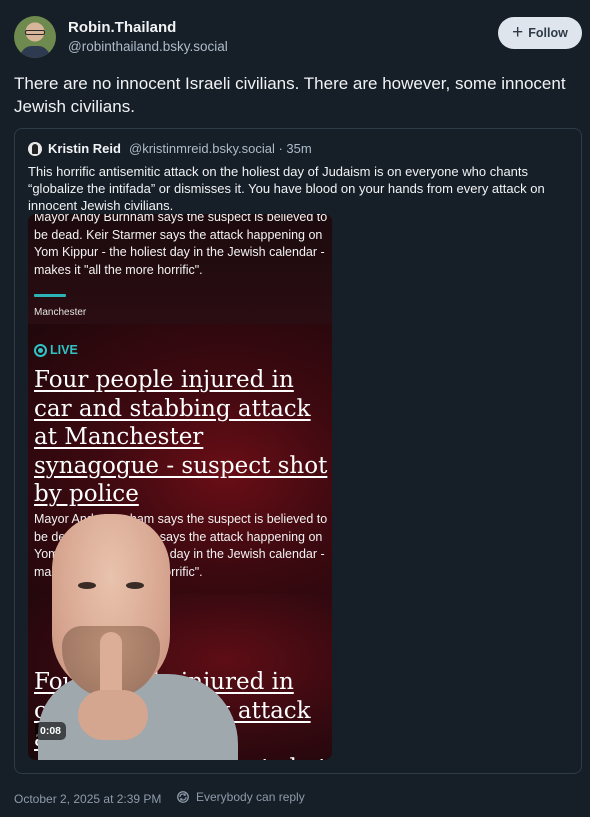 This screenshot has height=817, width=590. What do you see at coordinates (183, 797) in the screenshot?
I see `globe-refresh-icon` at bounding box center [183, 797].